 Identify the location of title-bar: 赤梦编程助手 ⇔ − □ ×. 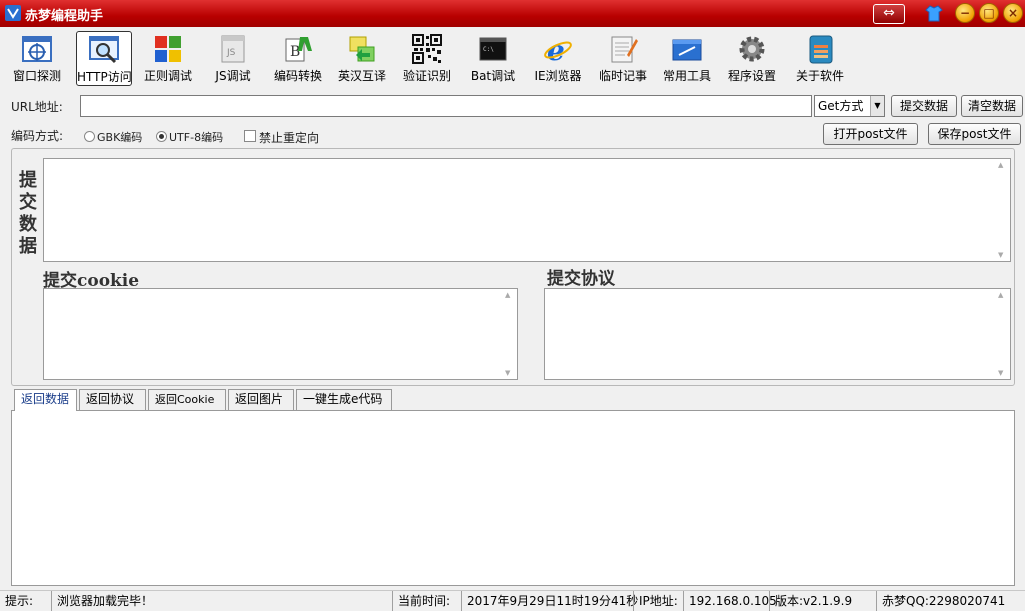
(512, 13).